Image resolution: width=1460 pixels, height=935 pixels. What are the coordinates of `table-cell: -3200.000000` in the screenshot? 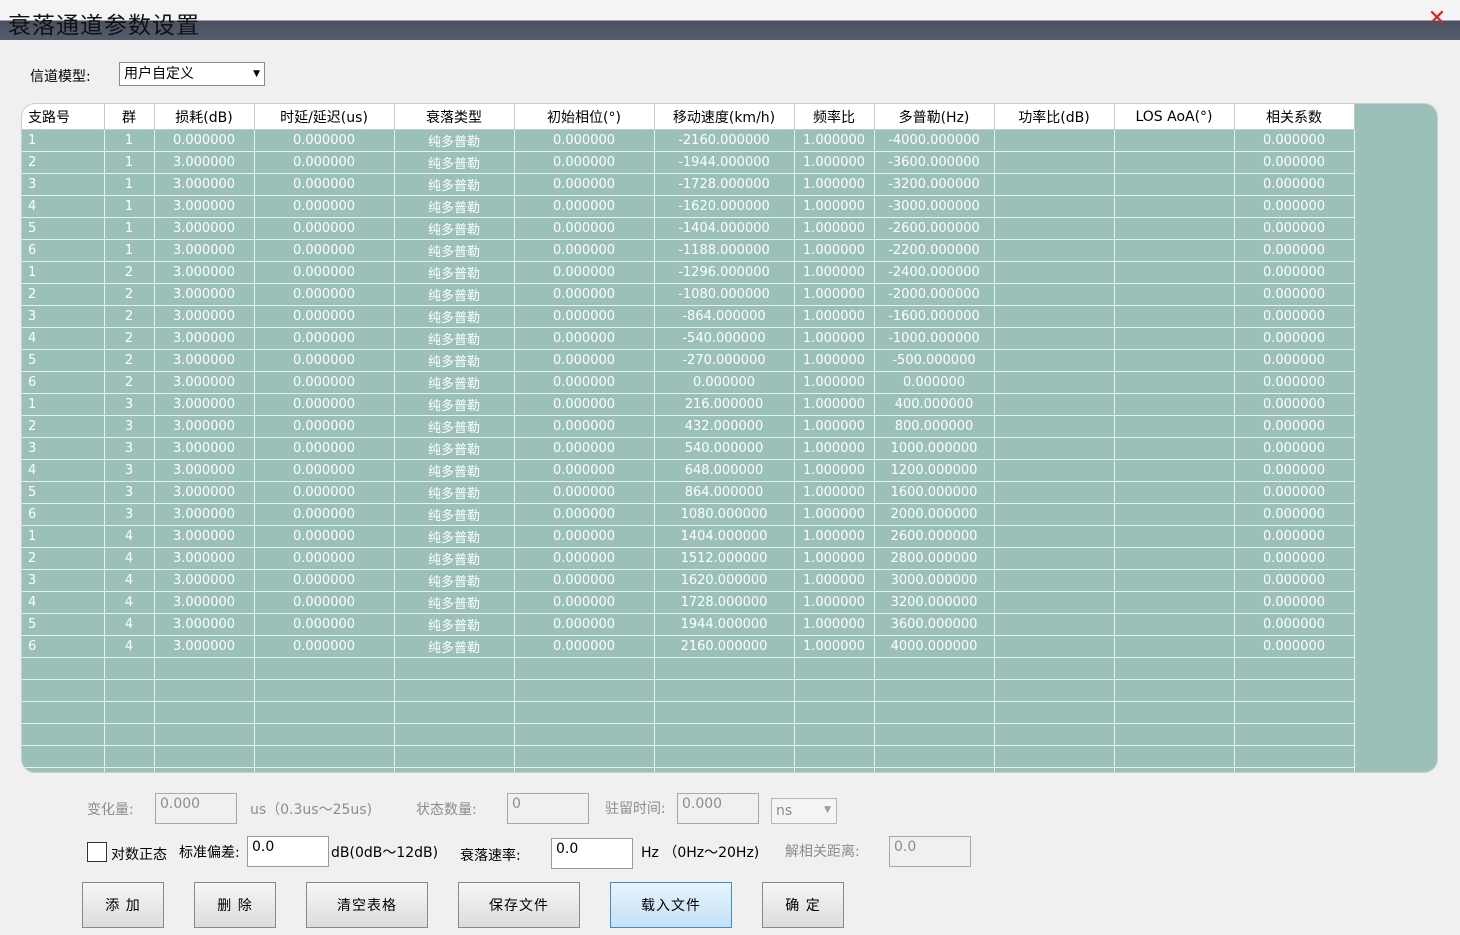 It's located at (934, 184).